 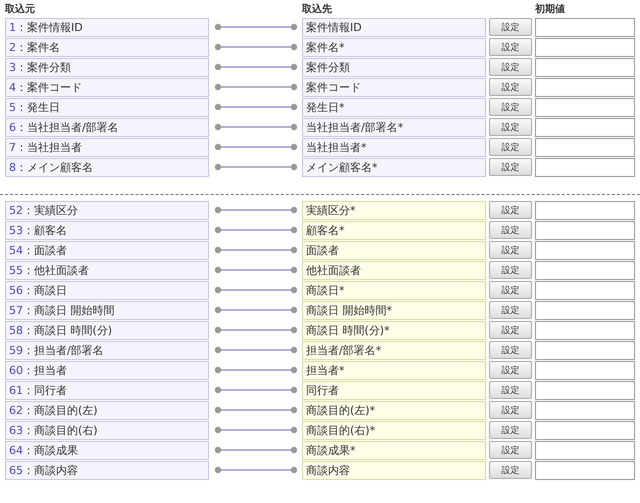 What do you see at coordinates (107, 107) in the screenshot?
I see `source-field: 5：発生日` at bounding box center [107, 107].